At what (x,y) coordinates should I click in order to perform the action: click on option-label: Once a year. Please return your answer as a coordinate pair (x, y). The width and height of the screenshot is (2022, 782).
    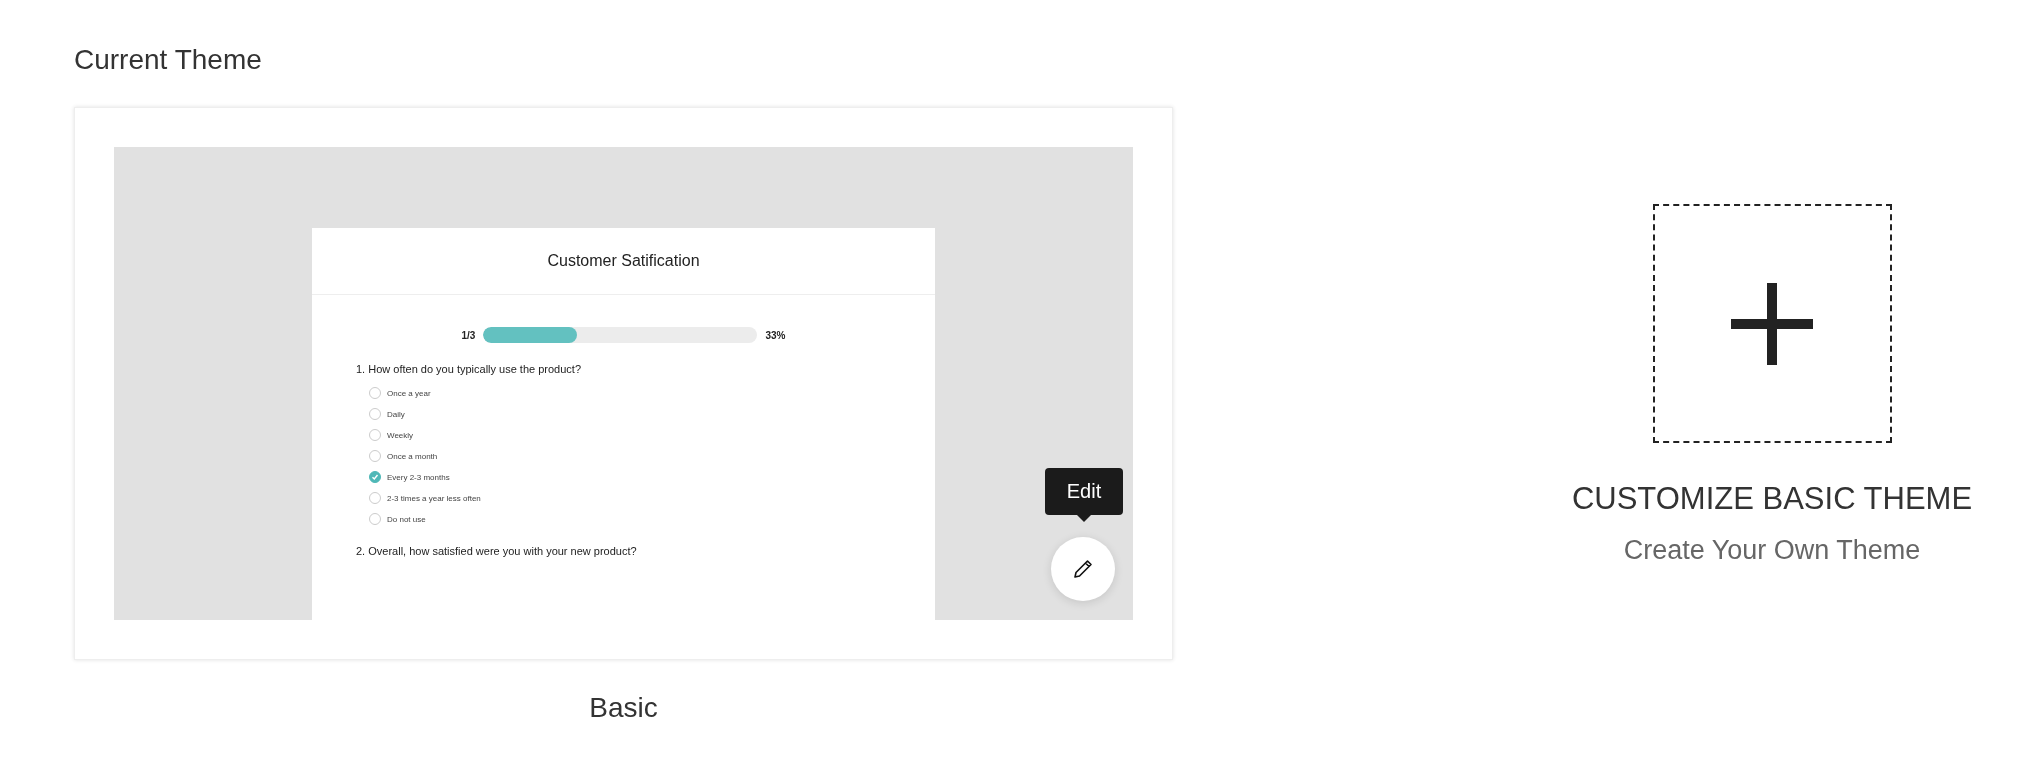
    Looking at the image, I should click on (409, 393).